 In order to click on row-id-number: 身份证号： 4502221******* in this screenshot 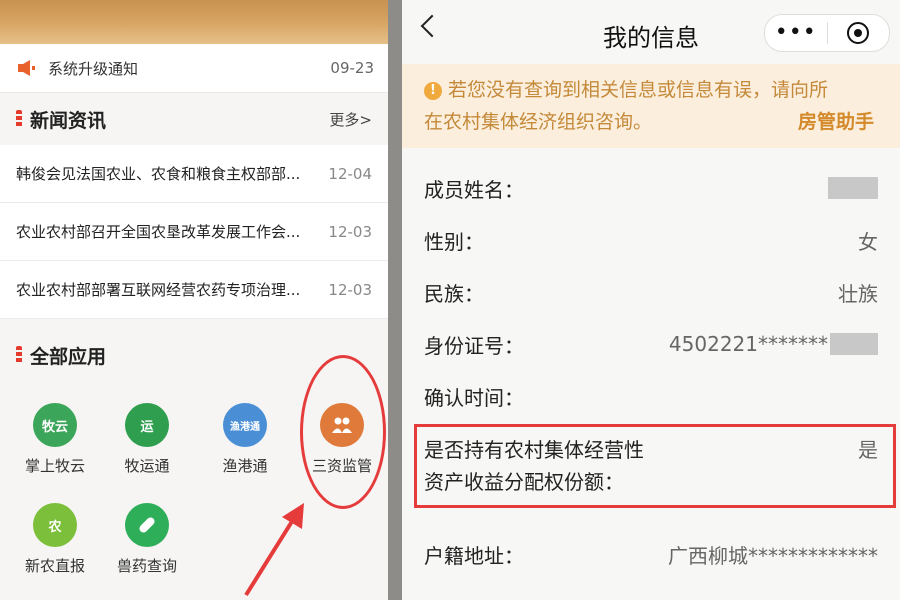, I will do `click(651, 344)`.